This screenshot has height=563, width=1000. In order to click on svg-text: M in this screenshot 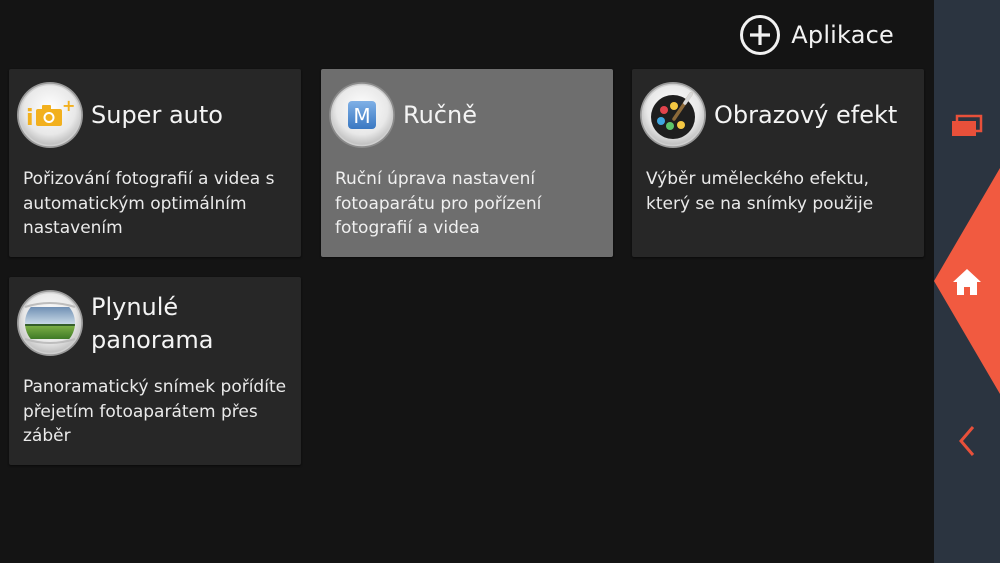, I will do `click(361, 116)`.